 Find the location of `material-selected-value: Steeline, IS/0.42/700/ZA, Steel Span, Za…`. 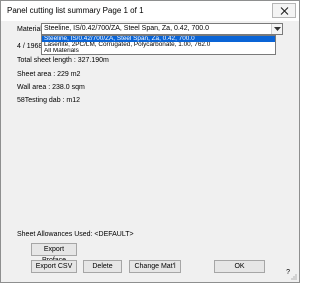

material-selected-value: Steeline, IS/0.42/700/ZA, Steel Span, Za… is located at coordinates (126, 28).